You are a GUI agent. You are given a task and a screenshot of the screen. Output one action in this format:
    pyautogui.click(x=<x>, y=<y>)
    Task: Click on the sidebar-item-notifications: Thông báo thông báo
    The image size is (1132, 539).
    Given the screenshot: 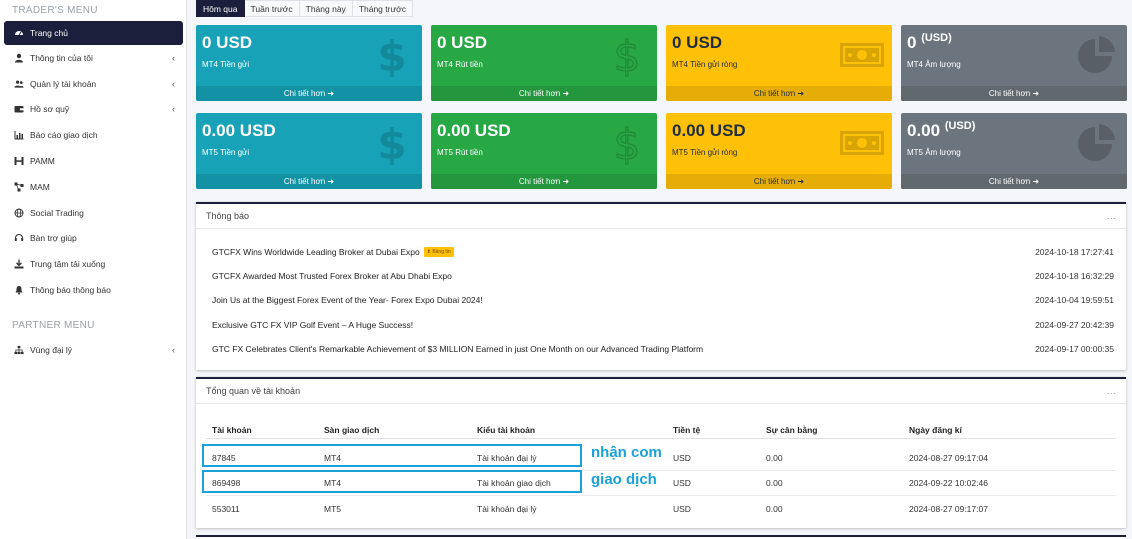 What is the action you would take?
    pyautogui.click(x=93, y=290)
    